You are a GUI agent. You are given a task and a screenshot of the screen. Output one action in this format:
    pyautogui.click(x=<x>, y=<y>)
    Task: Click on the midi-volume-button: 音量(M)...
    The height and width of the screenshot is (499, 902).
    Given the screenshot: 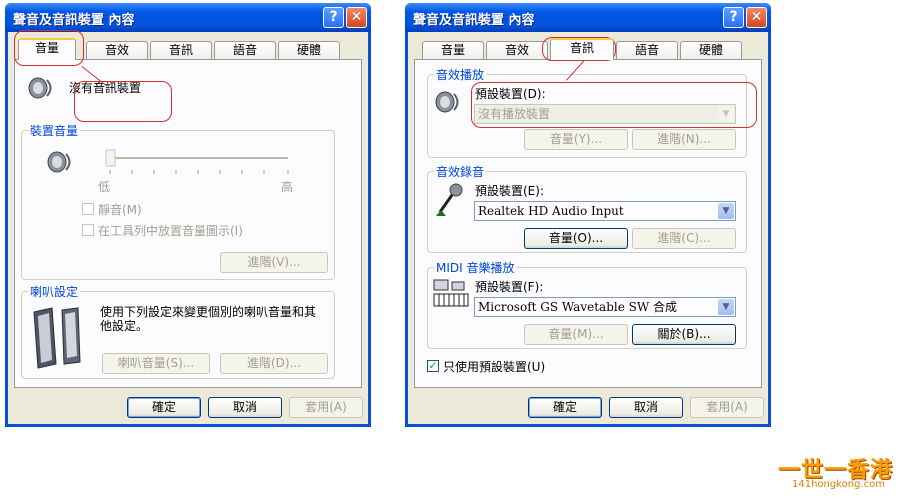 What is the action you would take?
    pyautogui.click(x=576, y=334)
    